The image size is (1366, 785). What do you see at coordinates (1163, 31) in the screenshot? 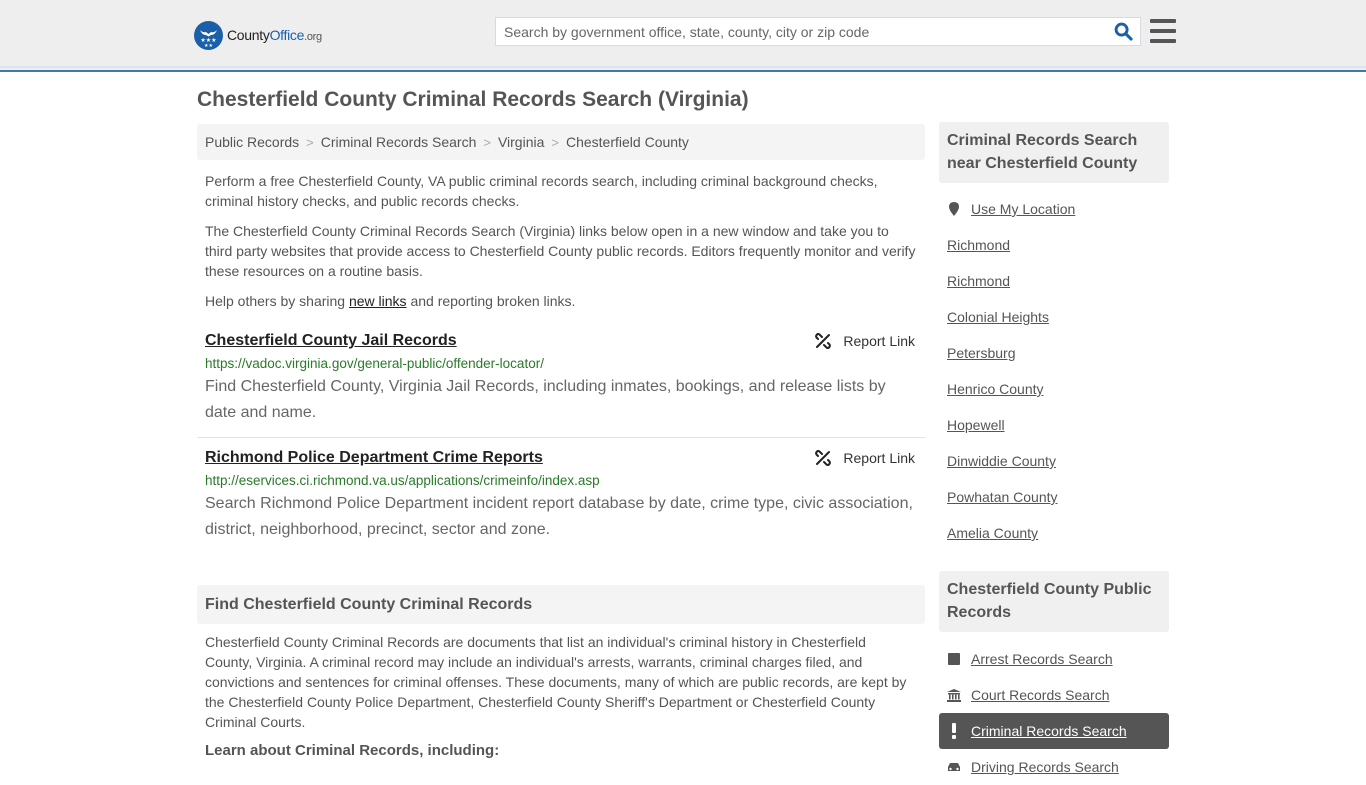
I see `hamburger-menu-icon` at bounding box center [1163, 31].